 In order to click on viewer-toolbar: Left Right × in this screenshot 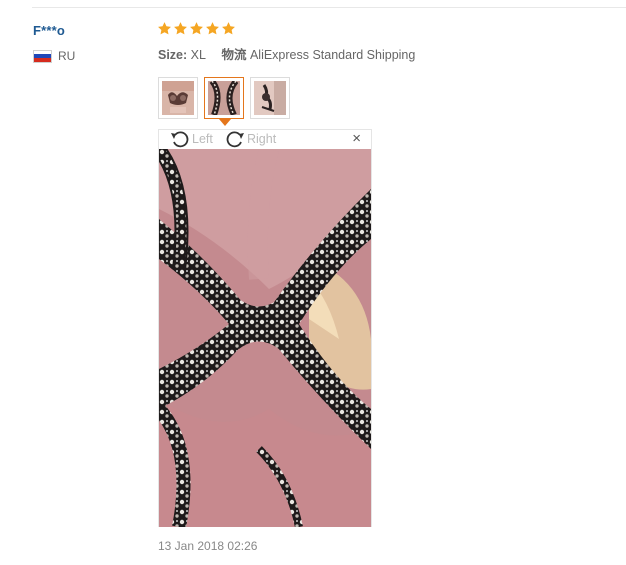, I will do `click(265, 139)`.